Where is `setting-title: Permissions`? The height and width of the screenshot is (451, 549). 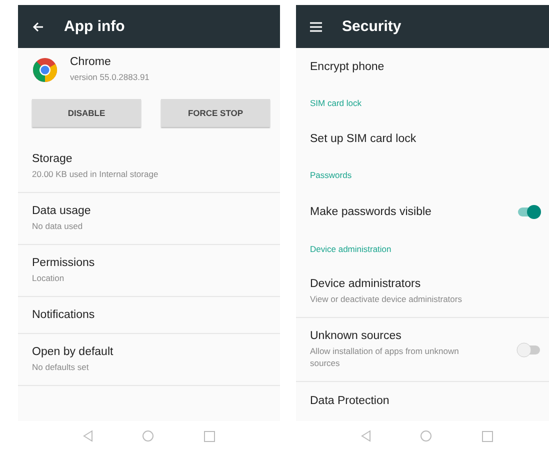 setting-title: Permissions is located at coordinates (64, 263).